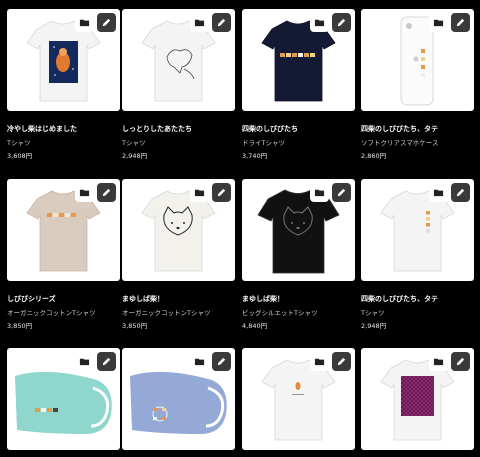 The width and height of the screenshot is (480, 457). I want to click on product-type: ドライTシャツ, so click(263, 143).